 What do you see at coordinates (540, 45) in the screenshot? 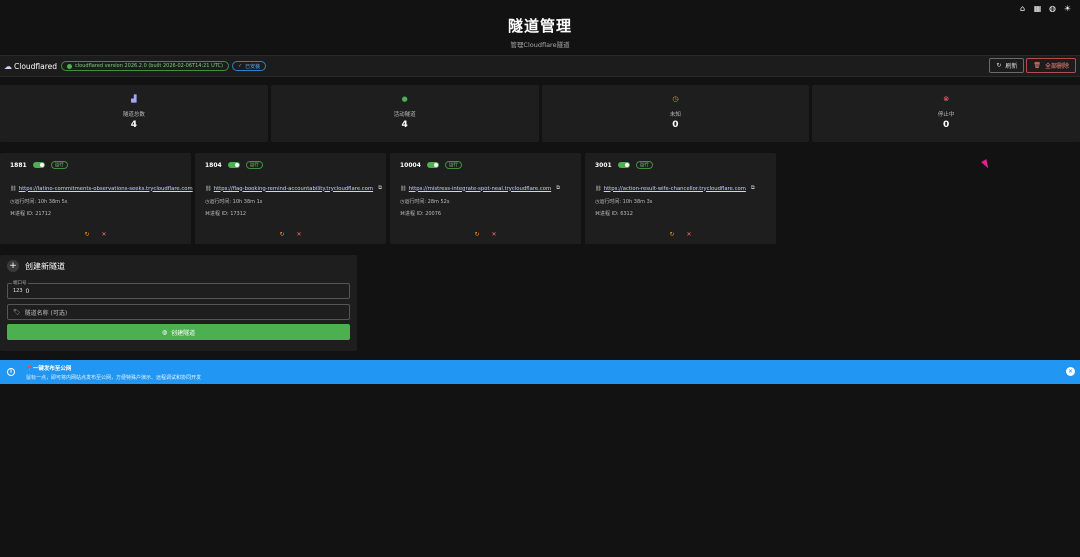
I see `page-subtitle: 管理Cloudflare隧道` at bounding box center [540, 45].